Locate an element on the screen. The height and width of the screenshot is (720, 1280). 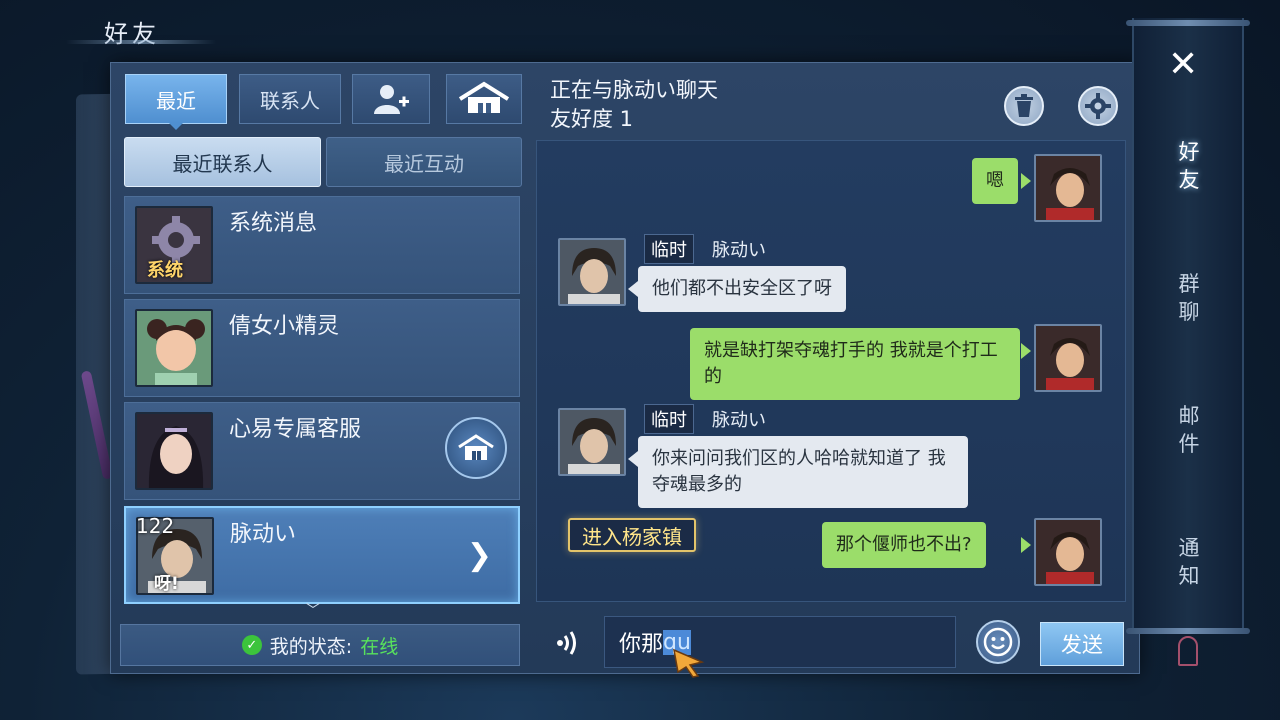
contact-name: 心易专属客服 is located at coordinates (295, 429).